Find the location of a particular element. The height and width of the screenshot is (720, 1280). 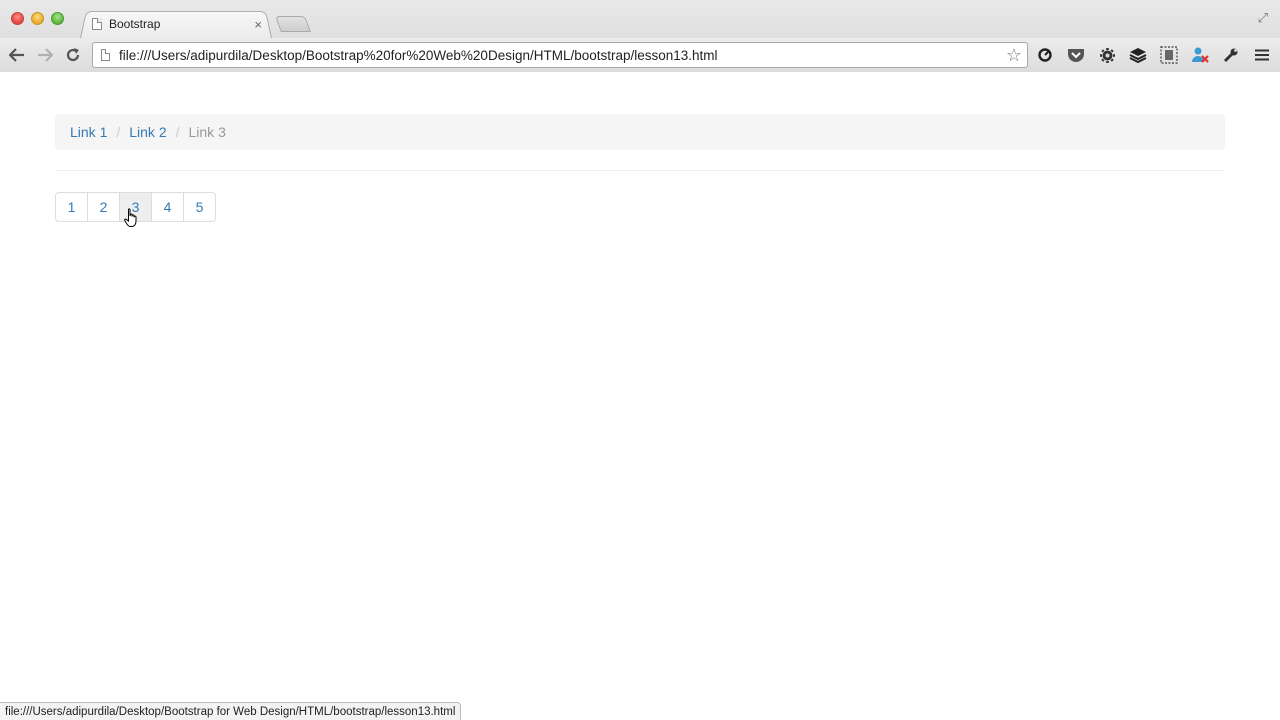

breadcrumb-link-1: Link 1 is located at coordinates (88, 132).